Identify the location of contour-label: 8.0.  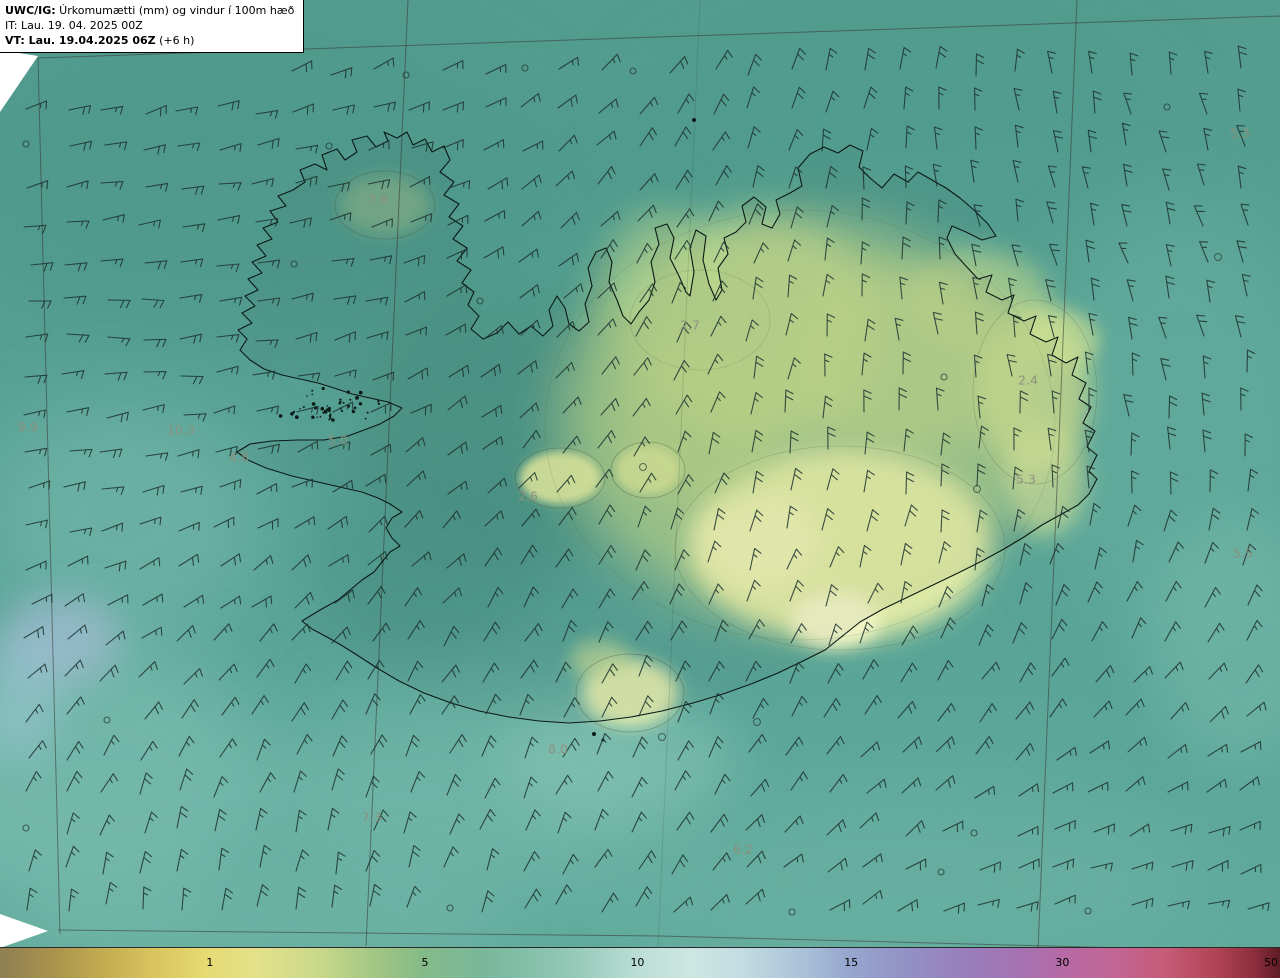
(558, 749).